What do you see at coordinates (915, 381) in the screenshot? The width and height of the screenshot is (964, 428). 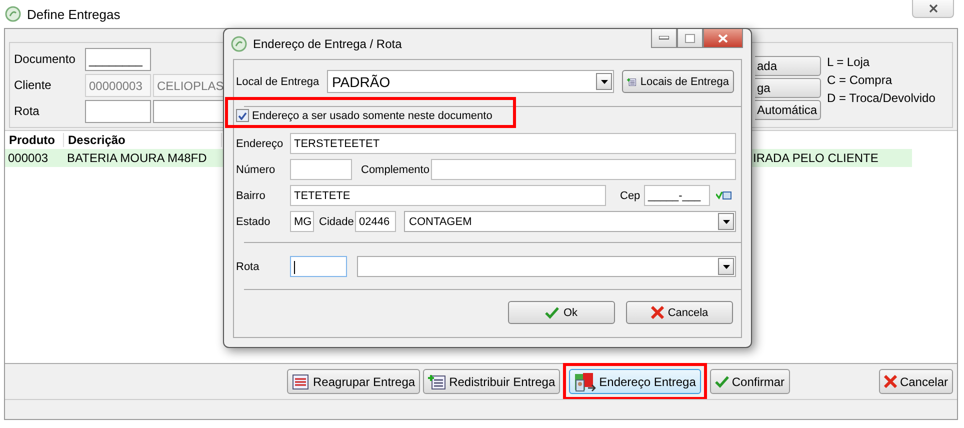 I see `toolbar-button: Cancelar` at bounding box center [915, 381].